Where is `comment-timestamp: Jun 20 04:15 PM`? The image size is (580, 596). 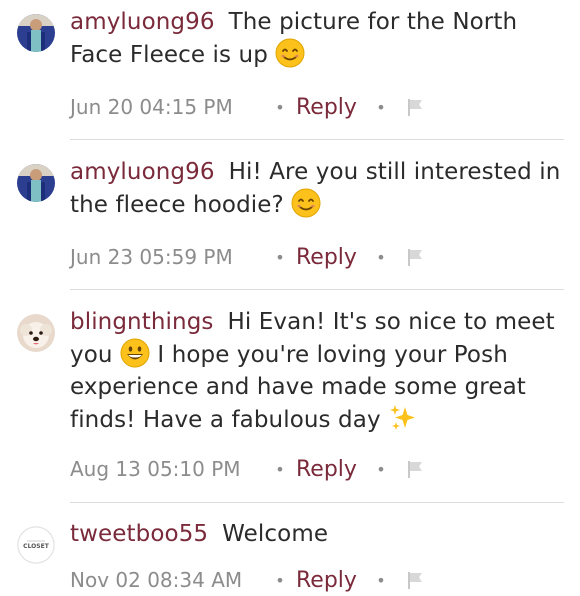
comment-timestamp: Jun 20 04:15 PM is located at coordinates (151, 107).